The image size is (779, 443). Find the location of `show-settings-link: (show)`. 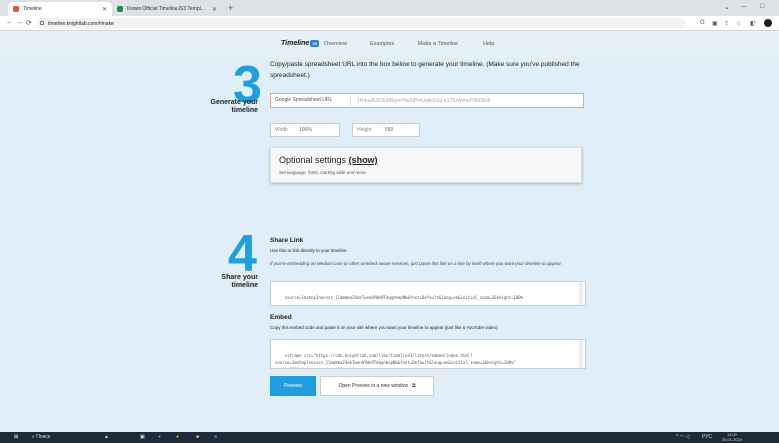

show-settings-link: (show) is located at coordinates (363, 160).